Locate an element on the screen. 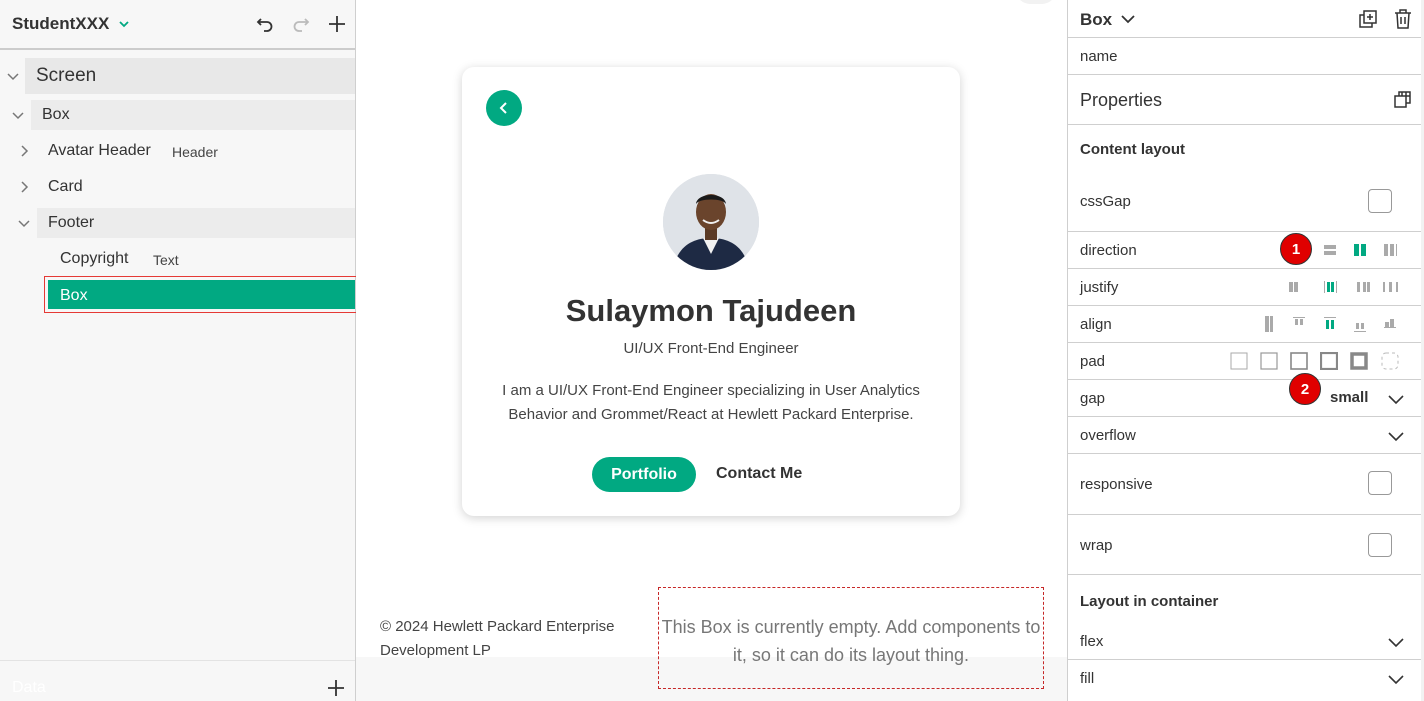  tree-type-tag: Text is located at coordinates (166, 260).